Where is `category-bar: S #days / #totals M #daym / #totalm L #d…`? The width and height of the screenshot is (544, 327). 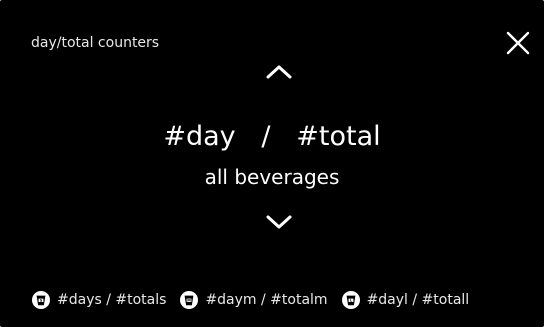
category-bar: S #days / #totals M #daym / #totalm L #d… is located at coordinates (250, 300).